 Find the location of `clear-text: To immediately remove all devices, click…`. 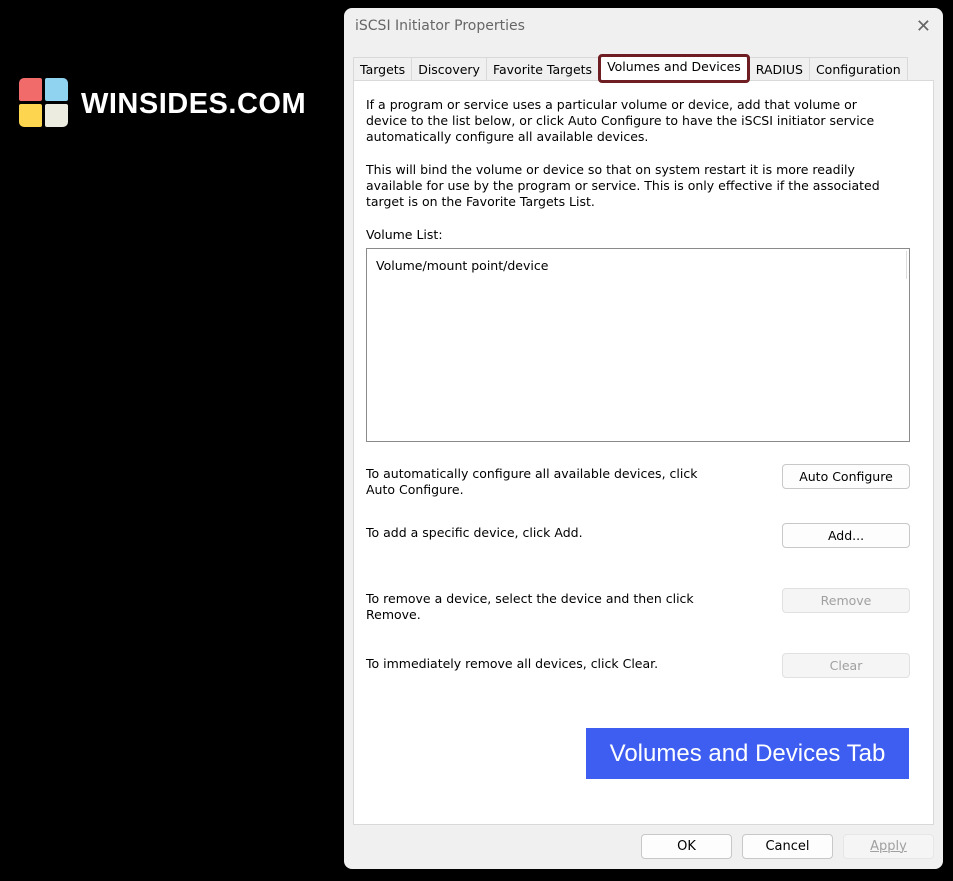

clear-text: To immediately remove all devices, click… is located at coordinates (512, 663).